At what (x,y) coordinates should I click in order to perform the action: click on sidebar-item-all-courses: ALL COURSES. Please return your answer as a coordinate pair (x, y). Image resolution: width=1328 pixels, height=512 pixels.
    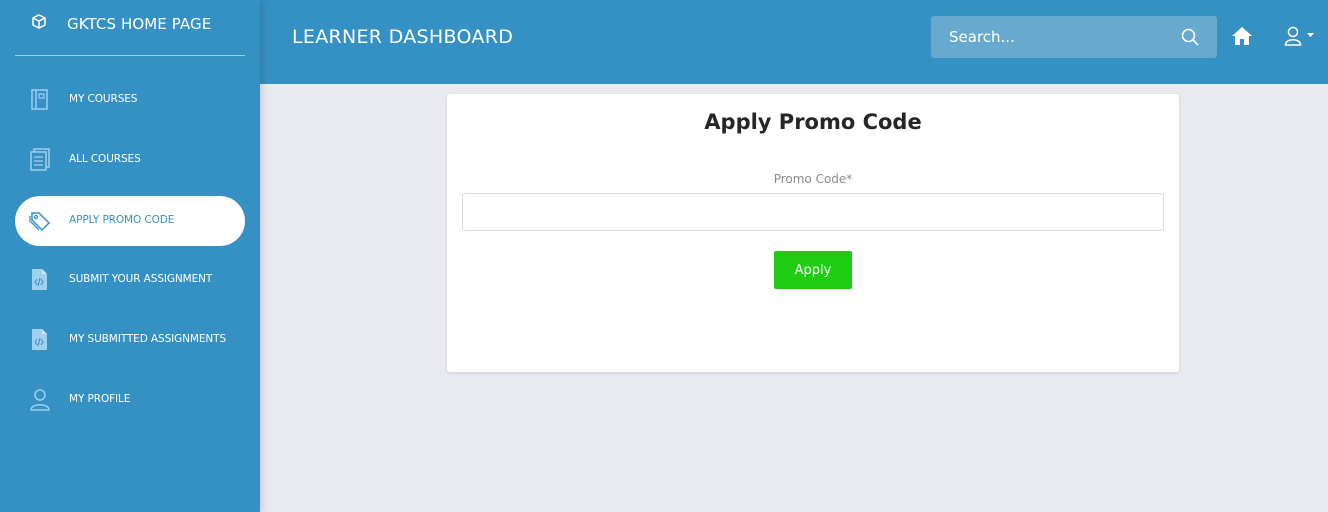
    Looking at the image, I should click on (130, 160).